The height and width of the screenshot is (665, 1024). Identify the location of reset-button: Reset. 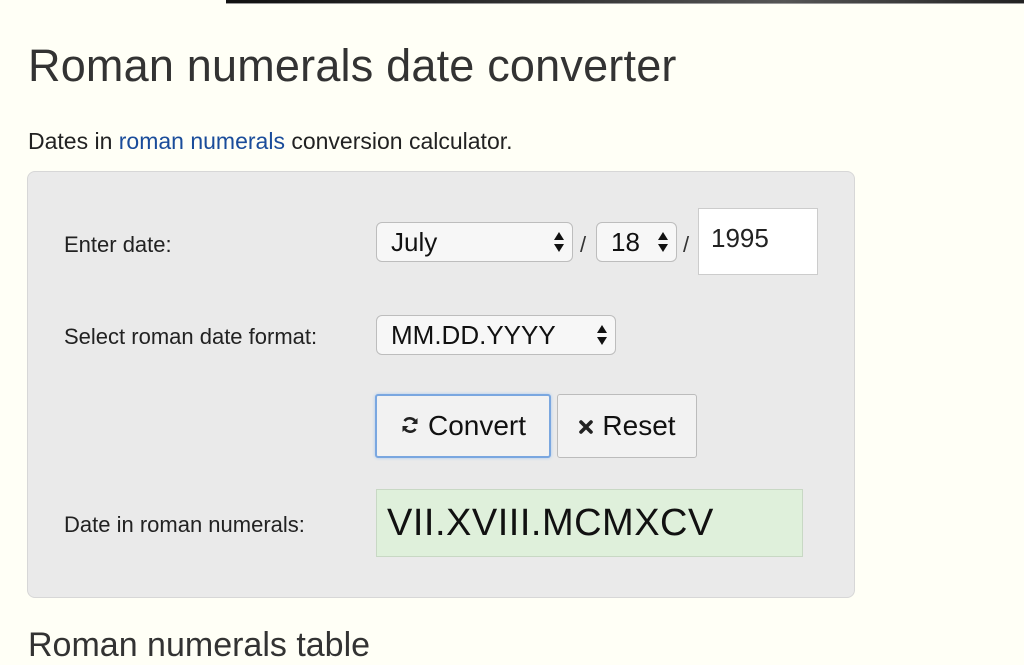
(627, 426).